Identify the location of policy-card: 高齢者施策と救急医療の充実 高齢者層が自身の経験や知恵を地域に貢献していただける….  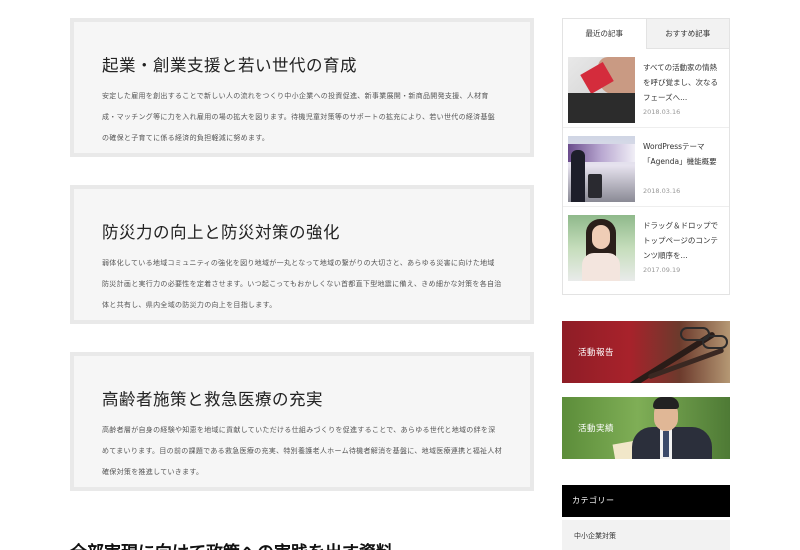
(302, 421).